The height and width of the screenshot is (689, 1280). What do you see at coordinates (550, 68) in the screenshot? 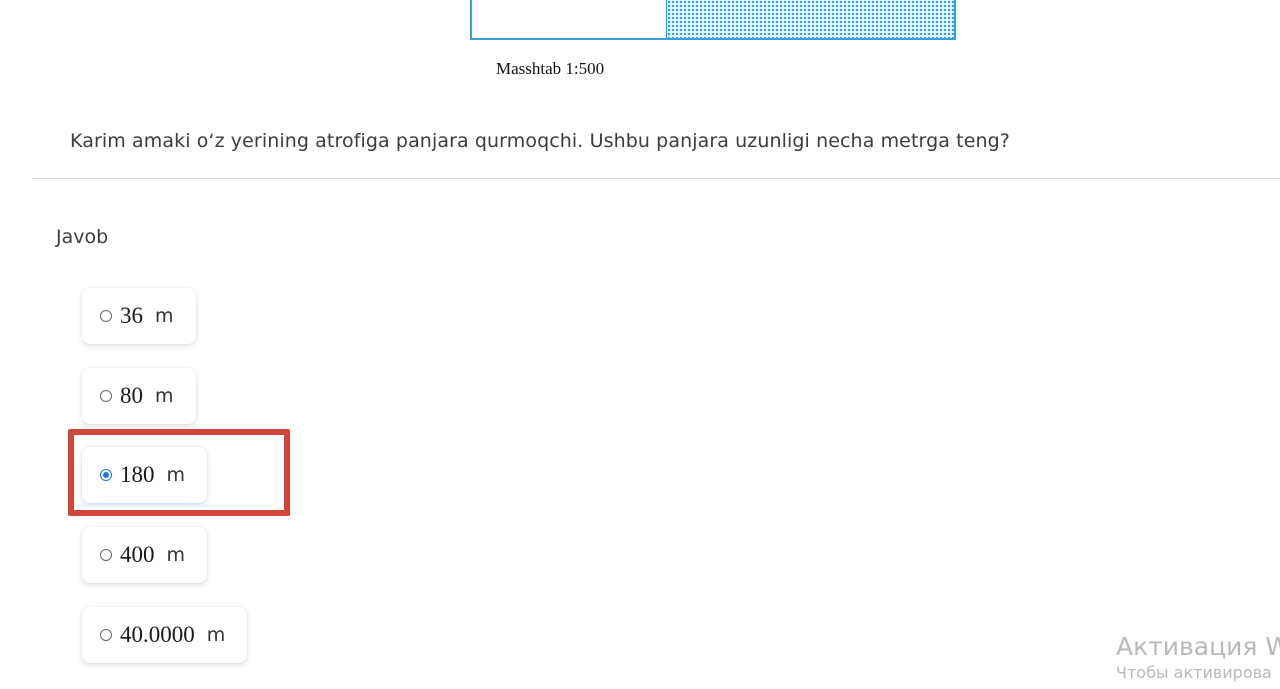
I see `scale-caption: Masshtab 1:500` at bounding box center [550, 68].